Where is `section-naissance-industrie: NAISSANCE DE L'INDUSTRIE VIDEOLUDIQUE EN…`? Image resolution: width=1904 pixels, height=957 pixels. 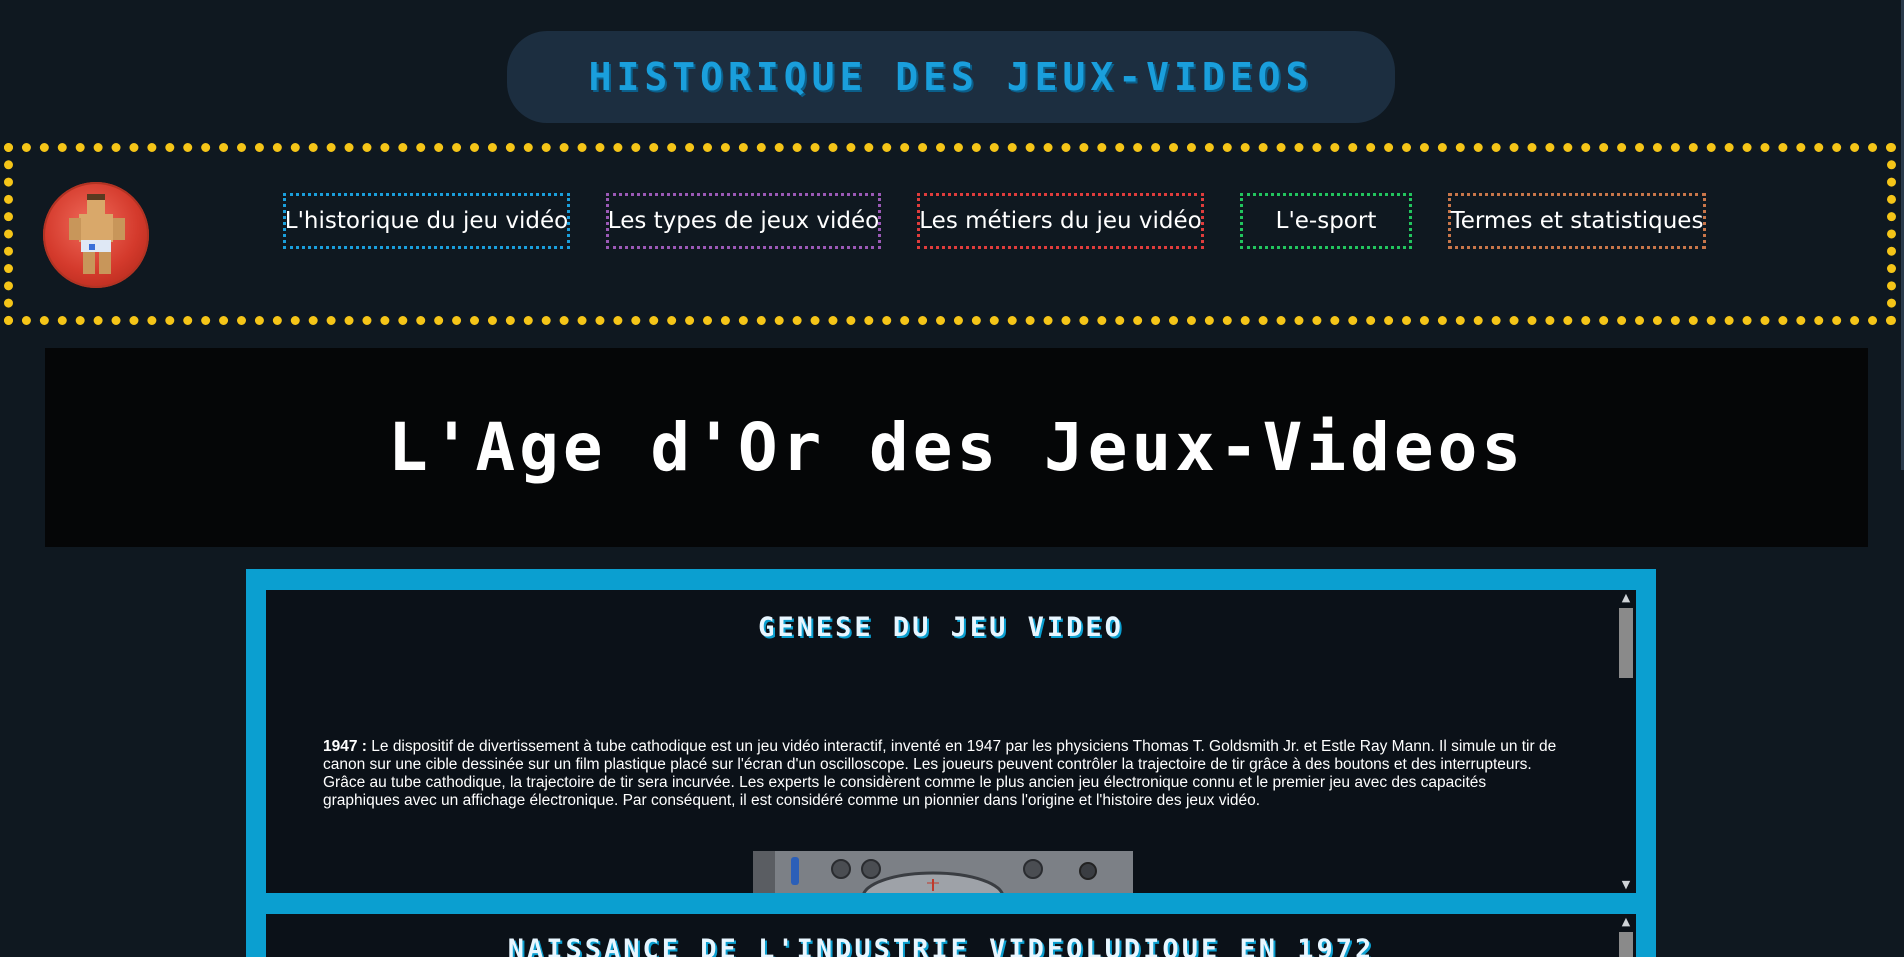
section-naissance-industrie: NAISSANCE DE L'INDUSTRIE VIDEOLUDIQUE EN… is located at coordinates (951, 935).